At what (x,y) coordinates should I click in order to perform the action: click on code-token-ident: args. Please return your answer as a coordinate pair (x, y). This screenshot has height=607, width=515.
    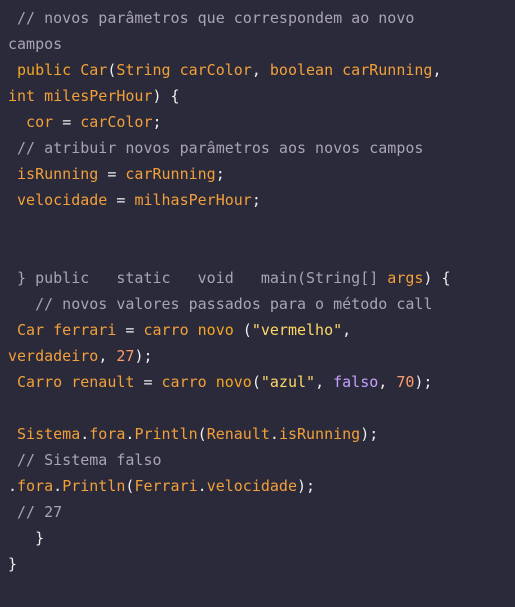
    Looking at the image, I should click on (405, 278).